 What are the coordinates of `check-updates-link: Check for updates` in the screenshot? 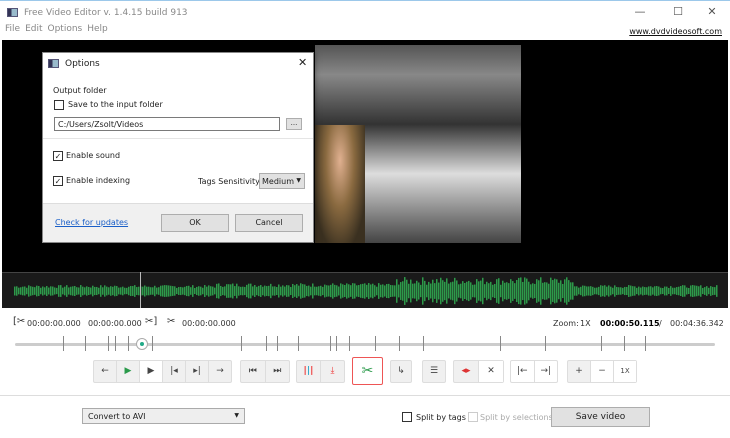 It's located at (91, 222).